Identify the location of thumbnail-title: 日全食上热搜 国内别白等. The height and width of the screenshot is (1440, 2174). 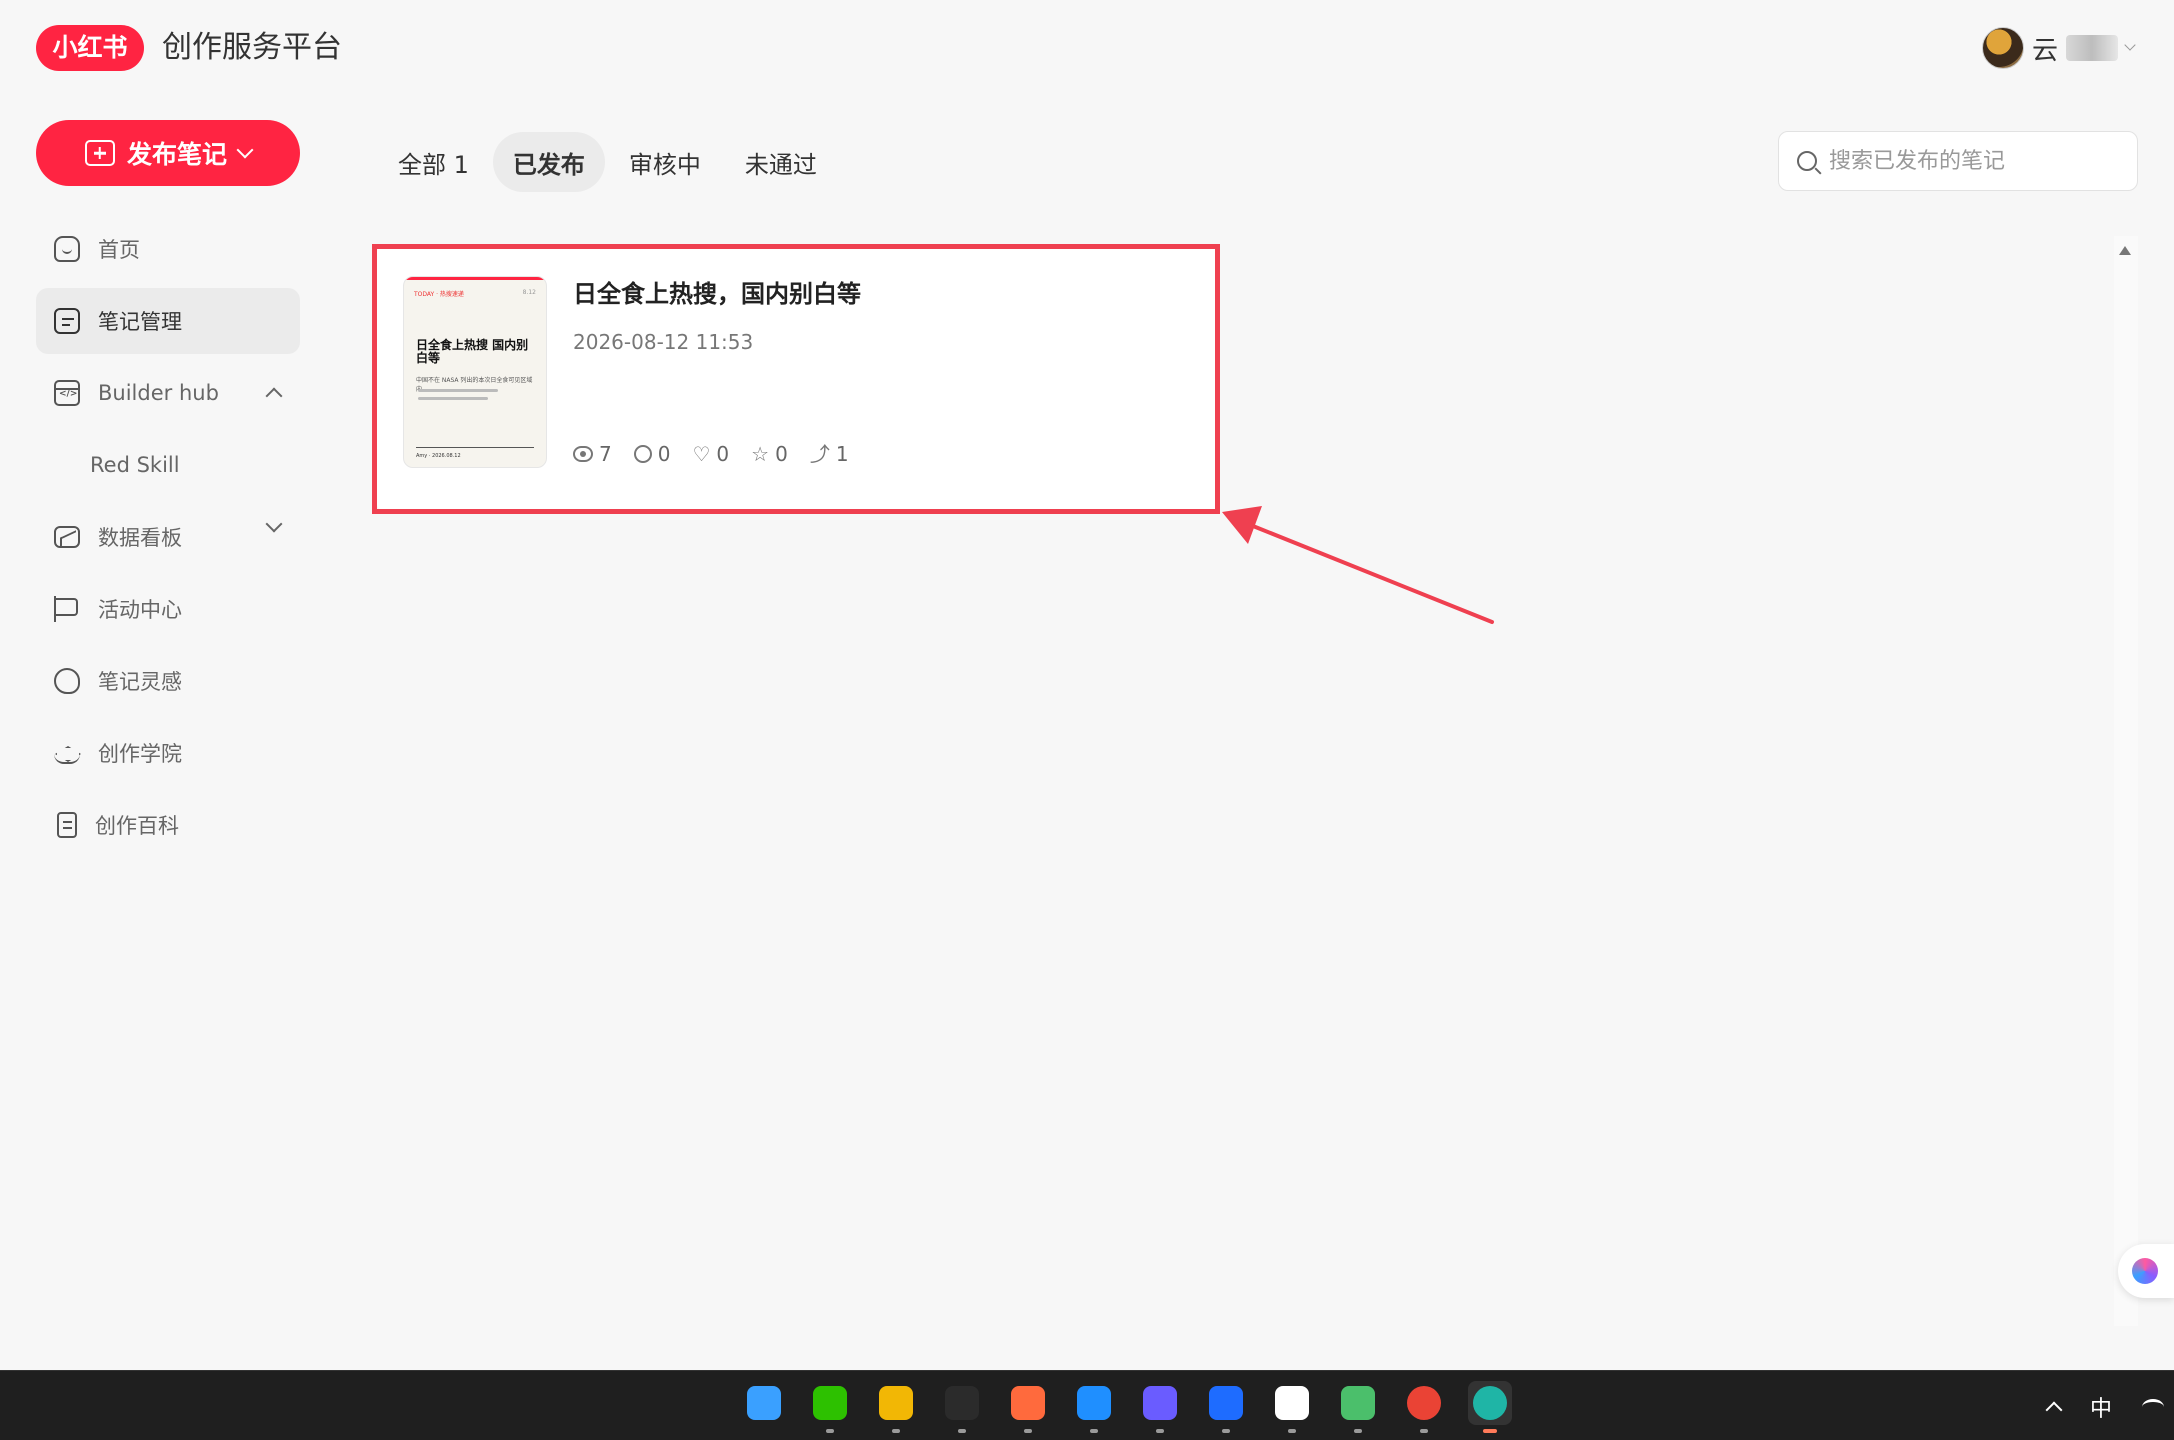
(472, 351).